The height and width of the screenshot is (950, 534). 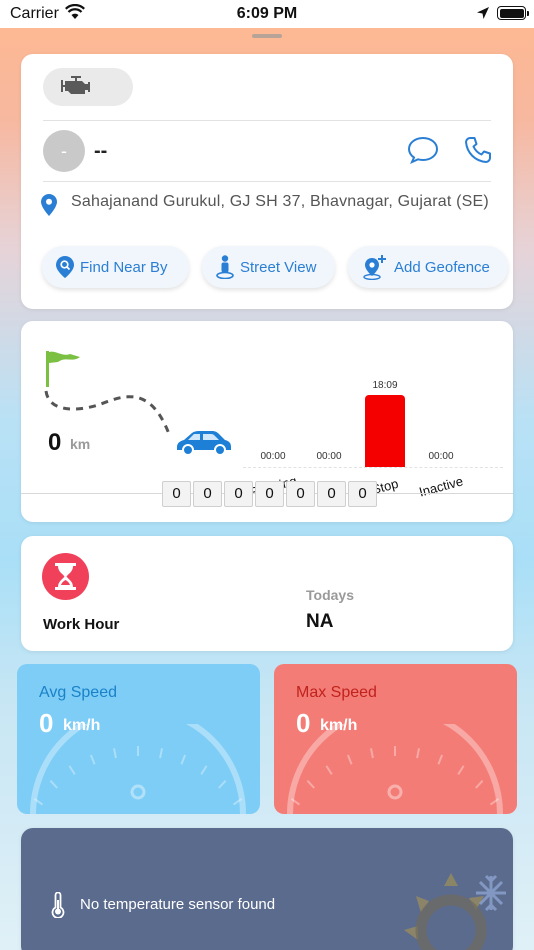 What do you see at coordinates (81, 624) in the screenshot?
I see `work-hour-label: Work Hour` at bounding box center [81, 624].